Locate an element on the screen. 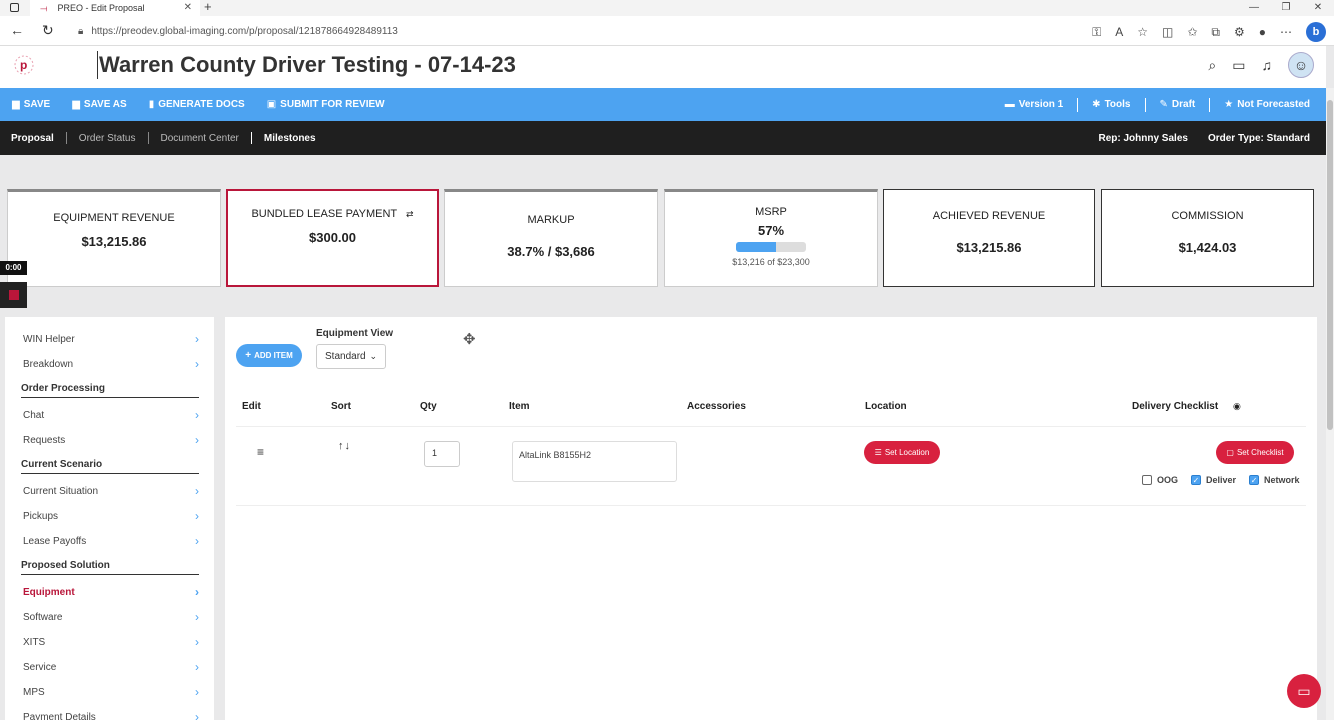 This screenshot has width=1334, height=720. msrp-card: MSRP 57% $13,216 of $23,300 is located at coordinates (771, 238).